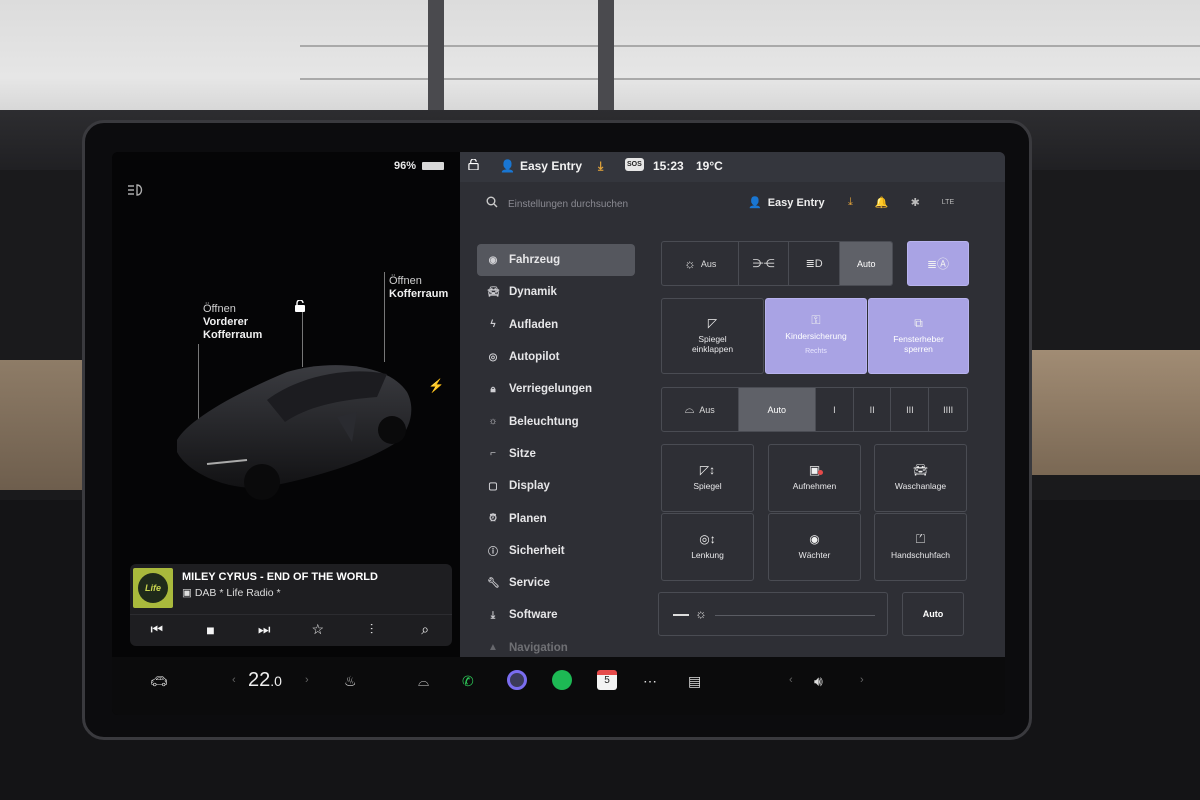 Image resolution: width=1200 pixels, height=800 pixels. Describe the element at coordinates (493, 553) in the screenshot. I see `alert-icon: ⓘ` at that location.